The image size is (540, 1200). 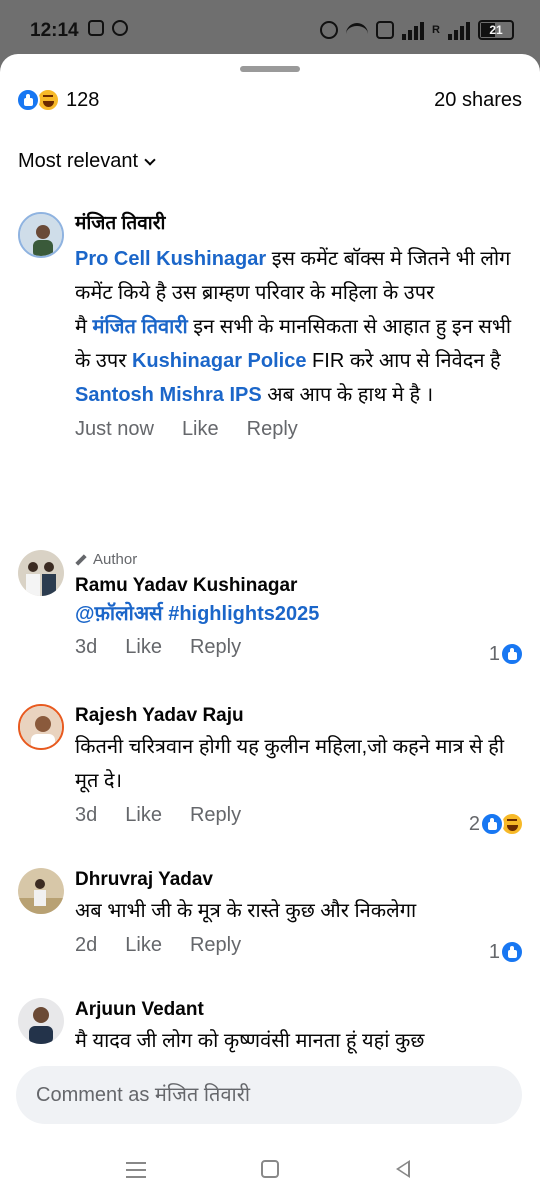 What do you see at coordinates (219, 361) in the screenshot?
I see `mention-link: Kushinagar Police` at bounding box center [219, 361].